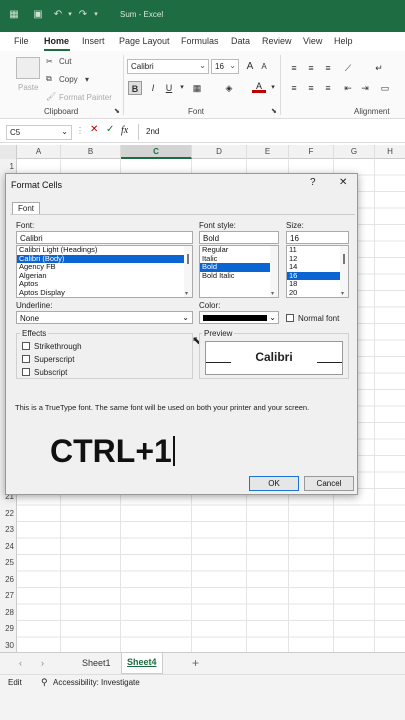 The width and height of the screenshot is (405, 720). I want to click on shrink-font-icon: A, so click(264, 67).